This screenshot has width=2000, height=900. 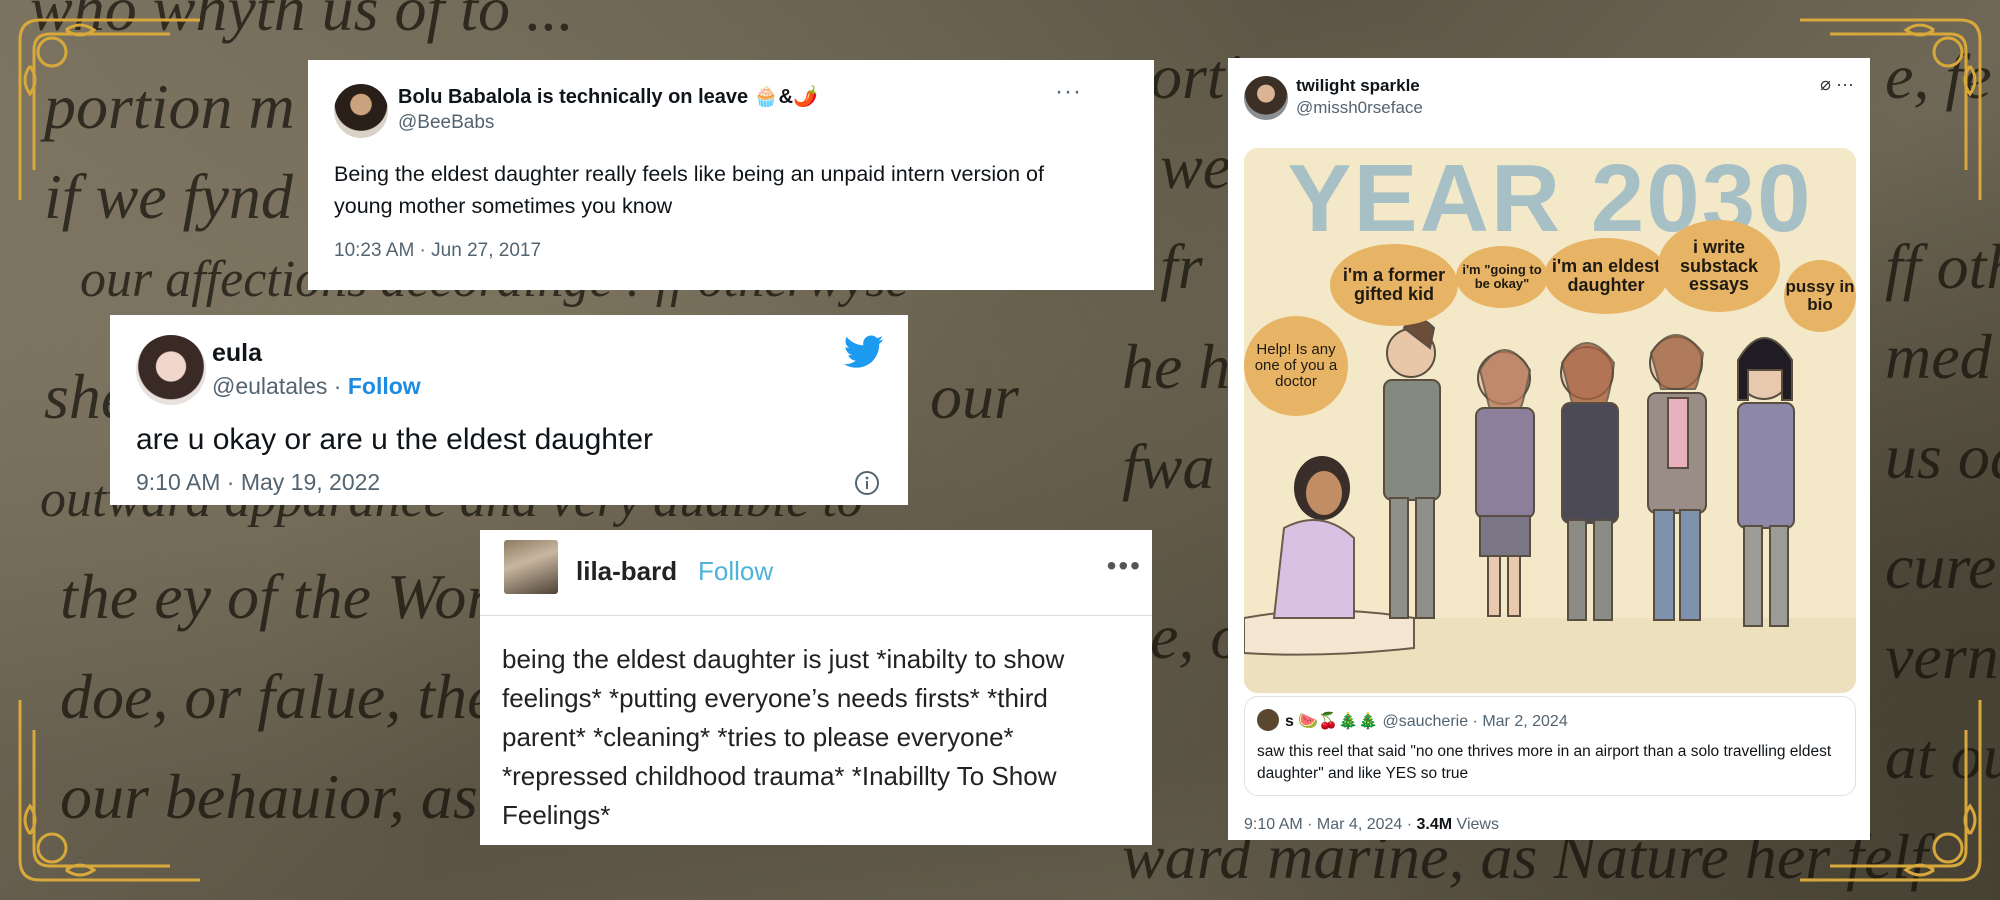 I want to click on tweet-actions: ⌀ ···, so click(x=1837, y=84).